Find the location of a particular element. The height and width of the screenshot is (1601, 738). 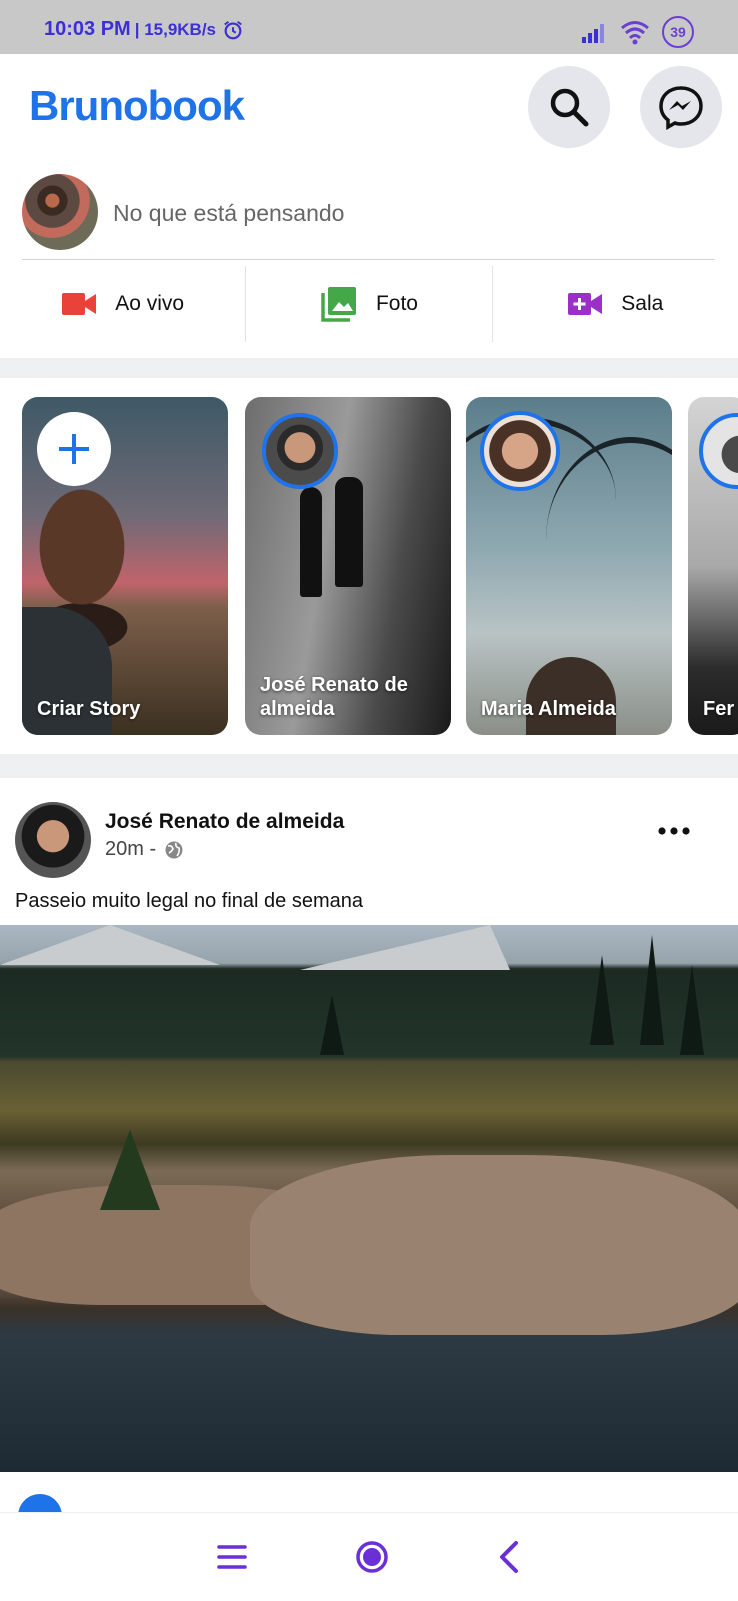

video-add-icon is located at coordinates (585, 304).